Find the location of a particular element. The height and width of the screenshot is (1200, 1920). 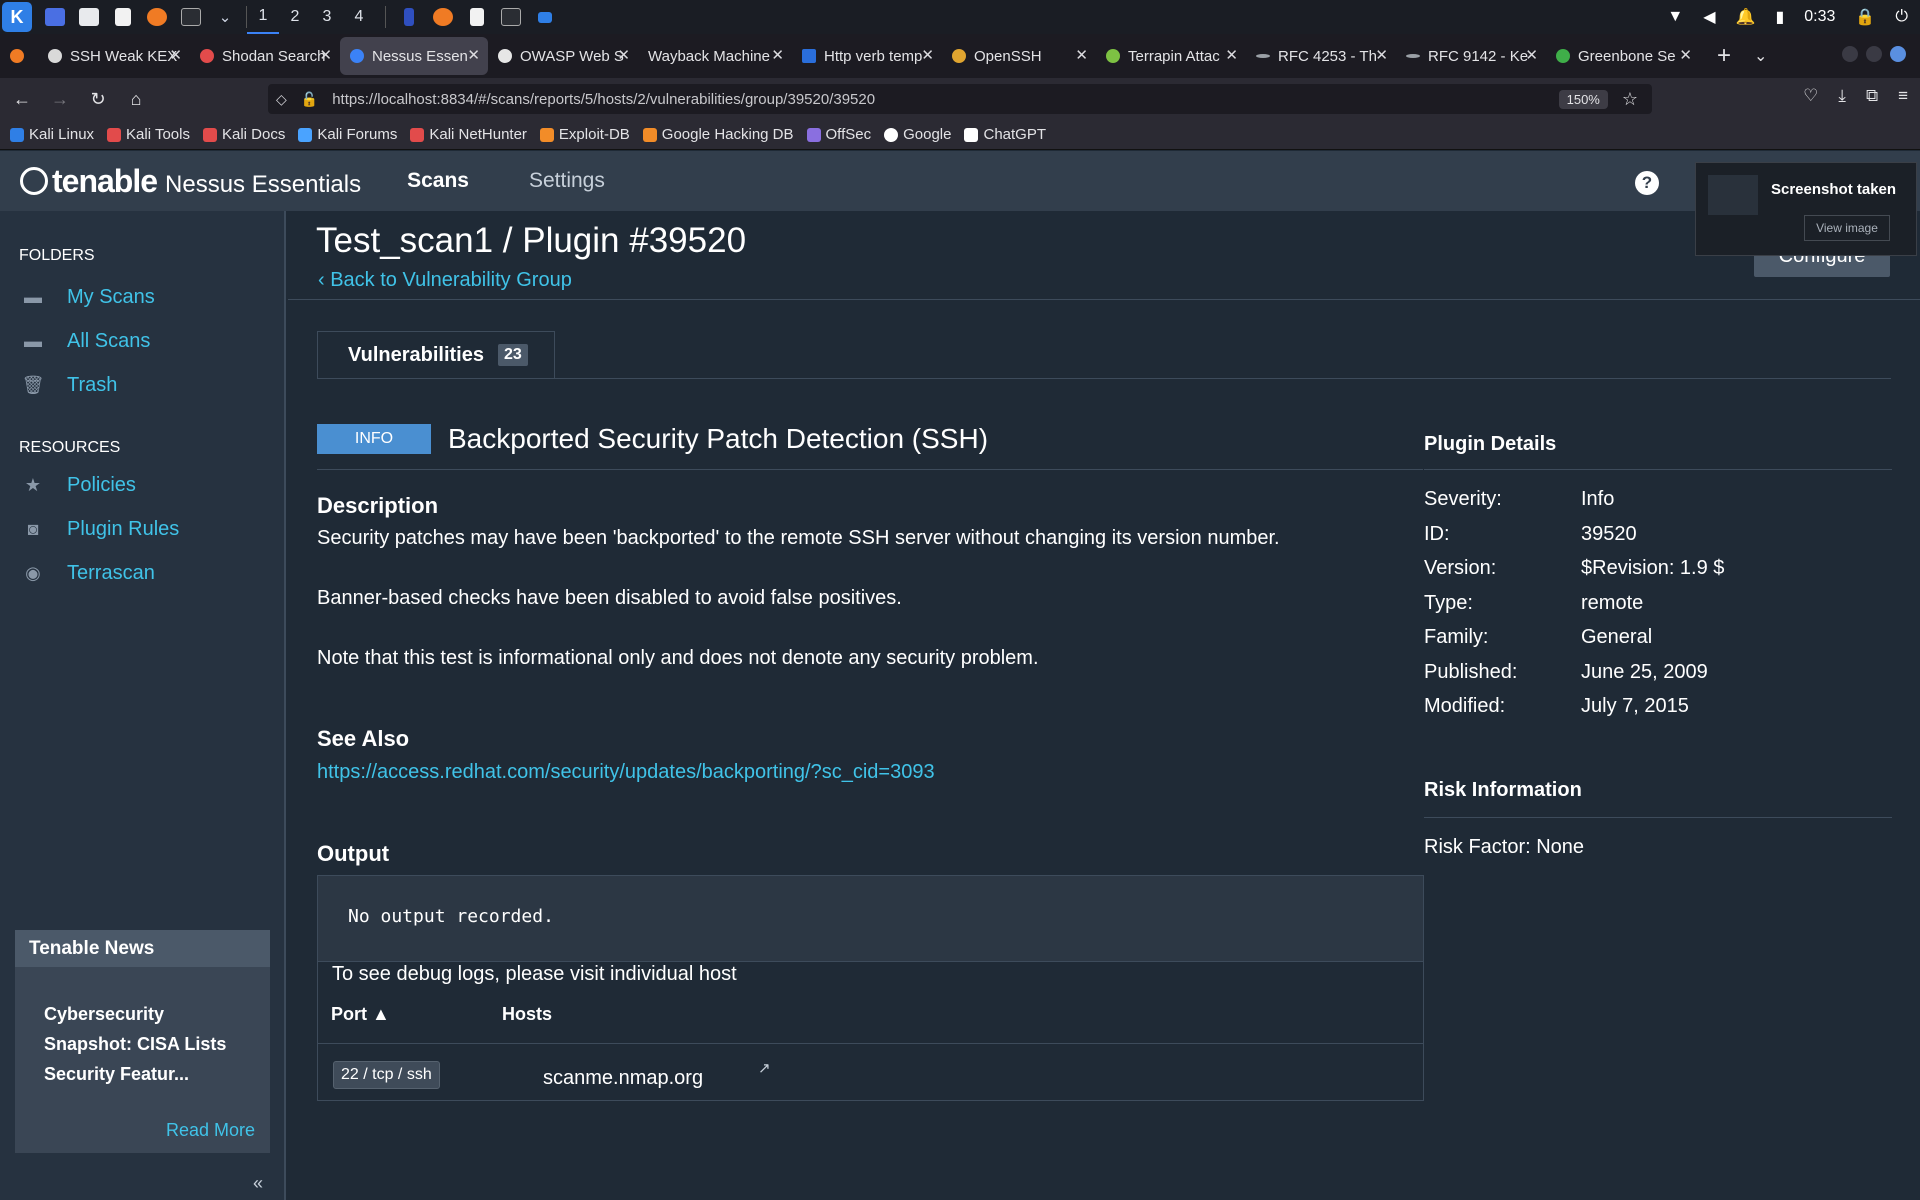

tab-wayback: Wayback Machine ✕ is located at coordinates (715, 56).